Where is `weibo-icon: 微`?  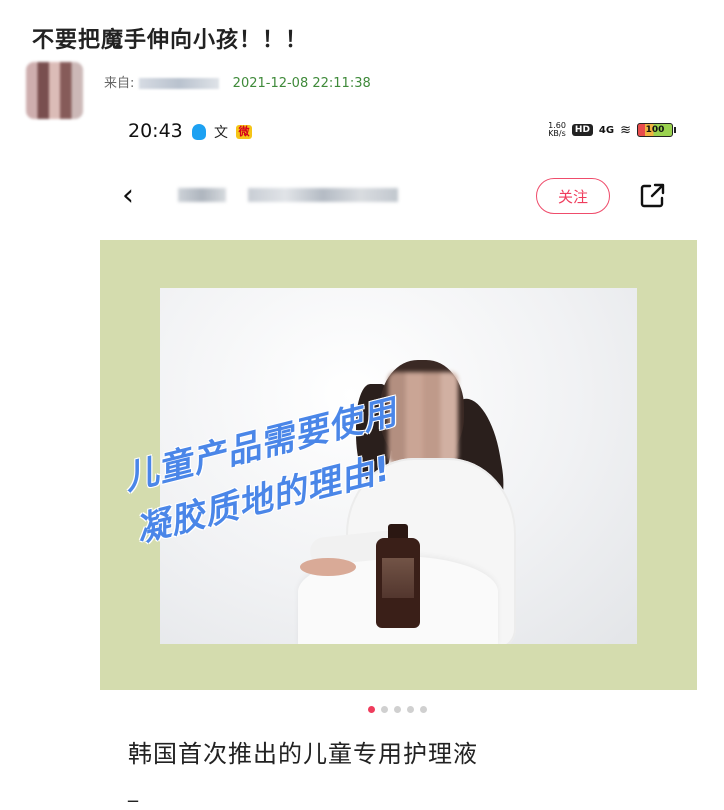
weibo-icon: 微 is located at coordinates (244, 132).